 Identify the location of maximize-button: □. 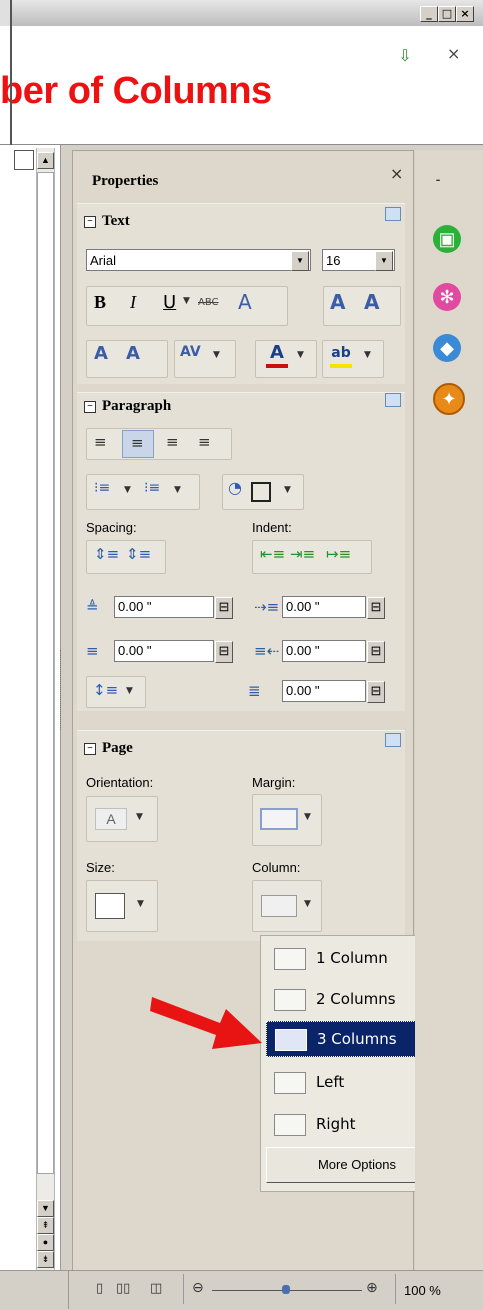
(447, 14).